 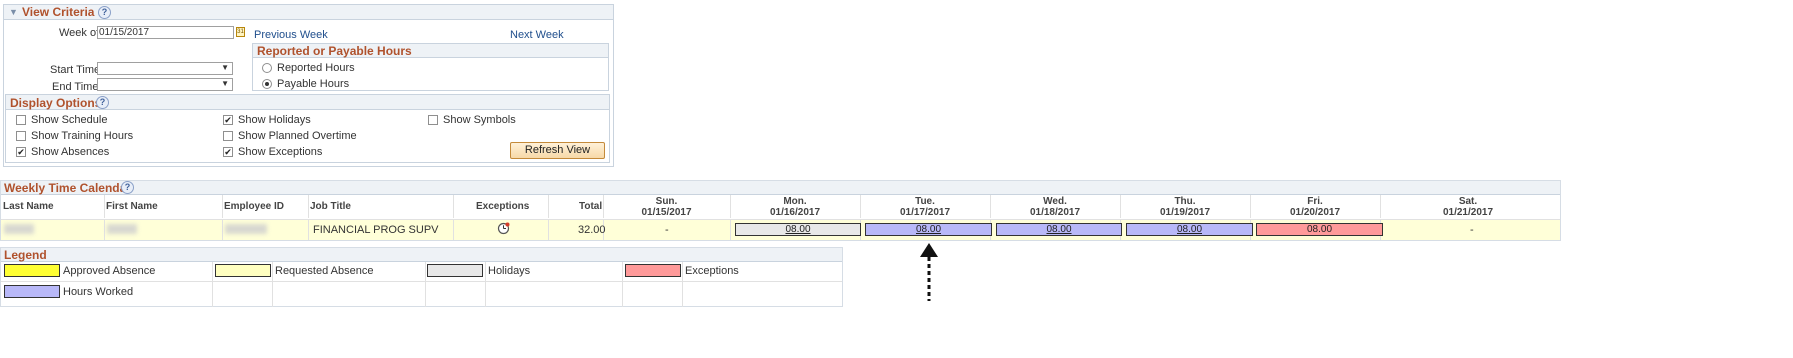 I want to click on first-name-cell, so click(x=122, y=229).